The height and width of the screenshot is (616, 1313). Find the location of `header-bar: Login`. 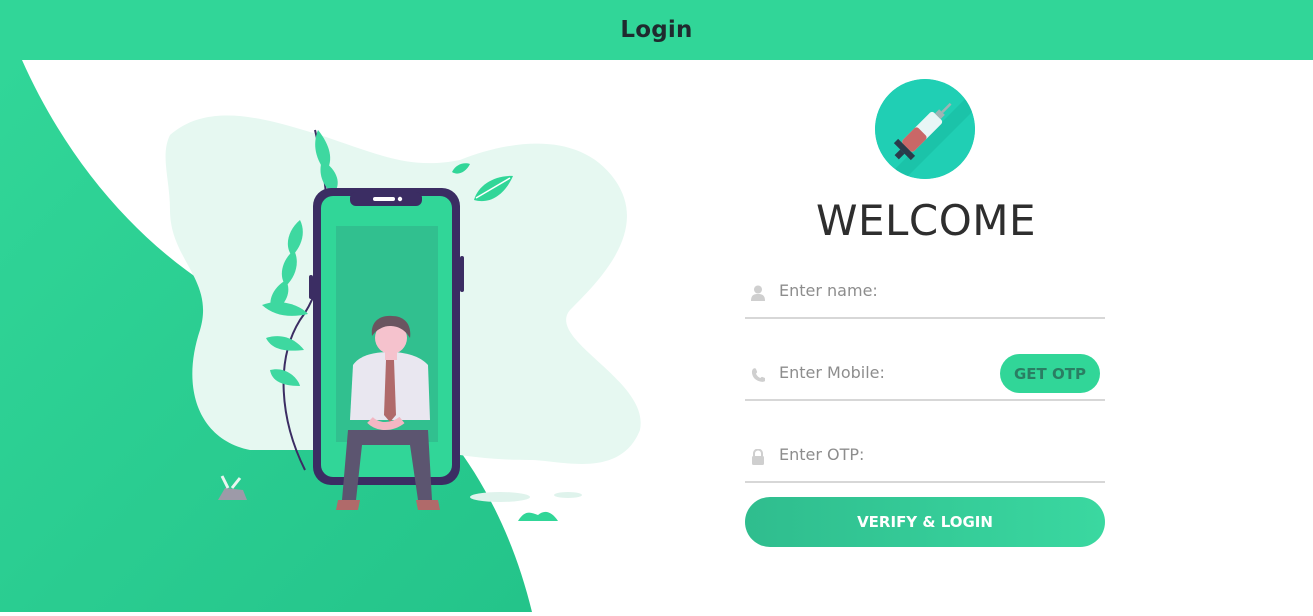

header-bar: Login is located at coordinates (656, 30).